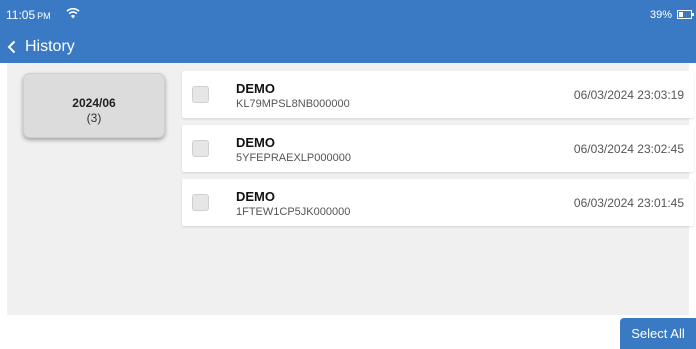 The image size is (696, 349). Describe the element at coordinates (73, 13) in the screenshot. I see `wifi-icon` at that location.